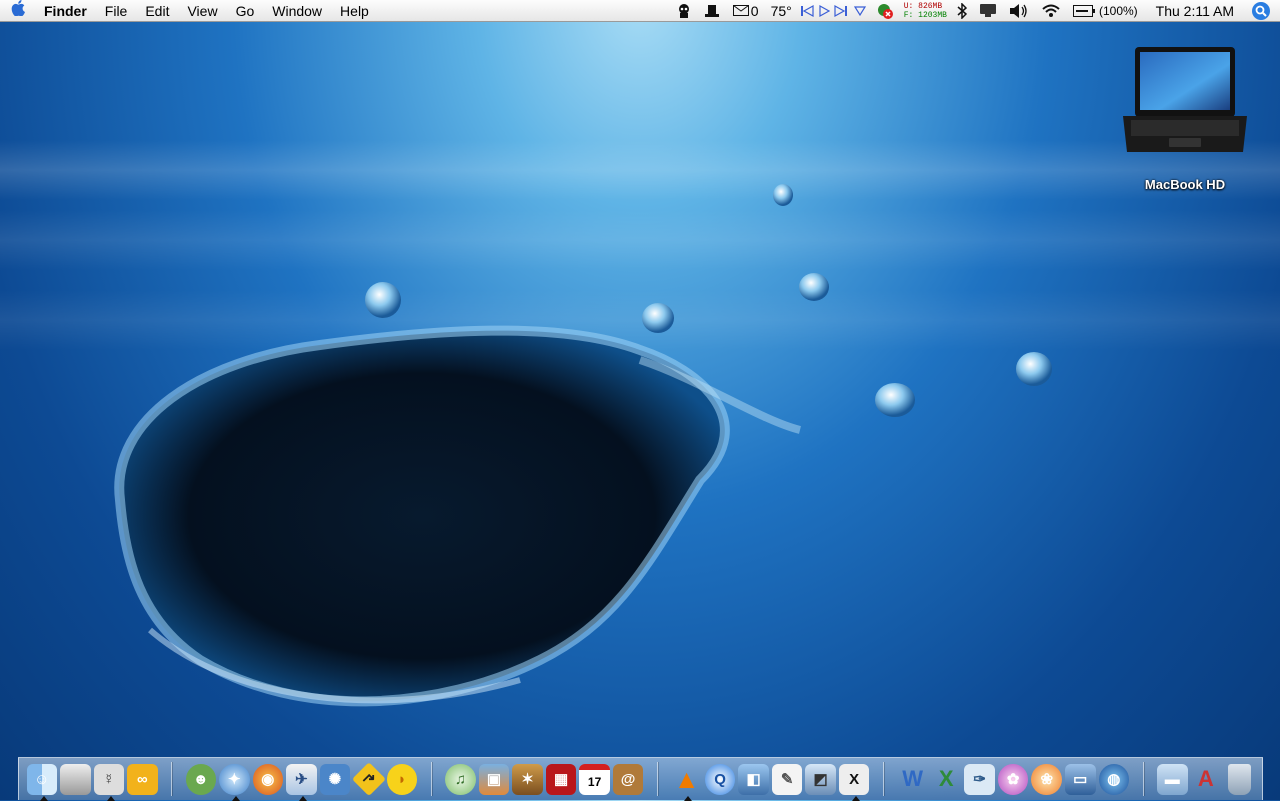 Image resolution: width=1280 pixels, height=801 pixels. I want to click on firefox-icon: ◉, so click(268, 779).